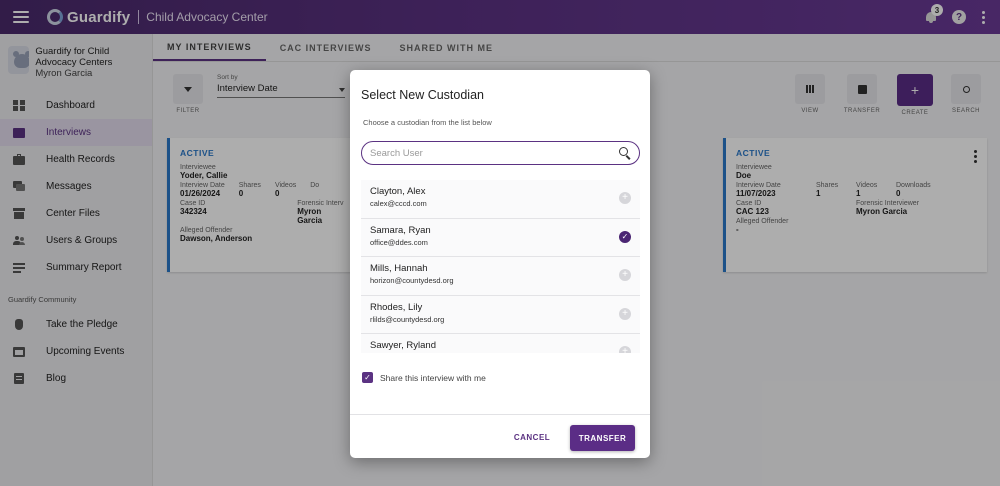  I want to click on share-checkbox: ✓, so click(367, 377).